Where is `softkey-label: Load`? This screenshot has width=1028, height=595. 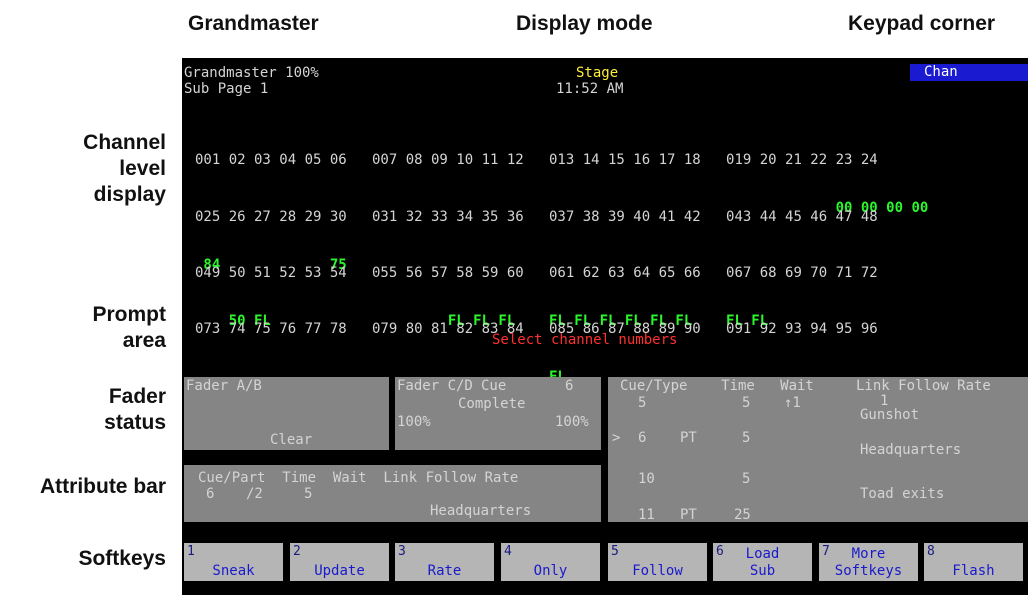
softkey-label: Load is located at coordinates (762, 554).